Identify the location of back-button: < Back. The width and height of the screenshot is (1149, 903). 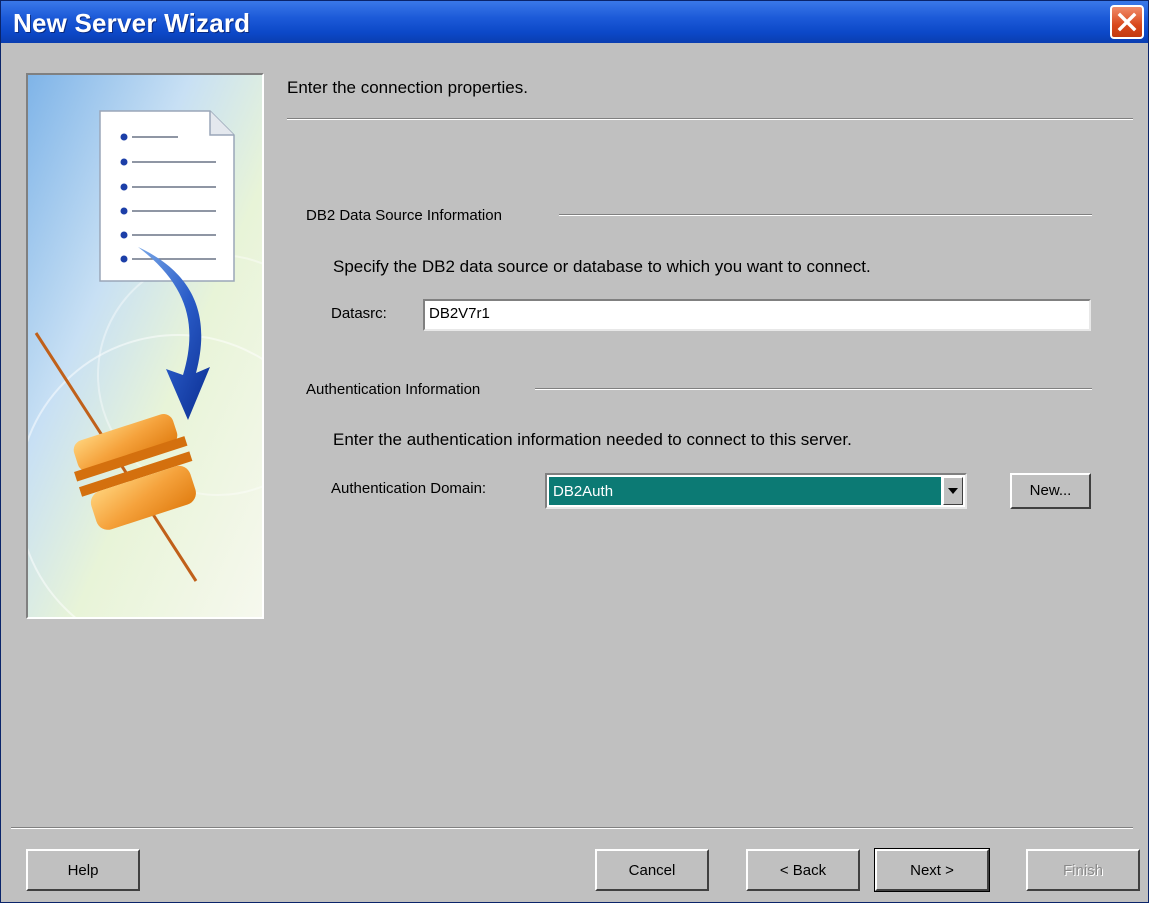
(803, 870).